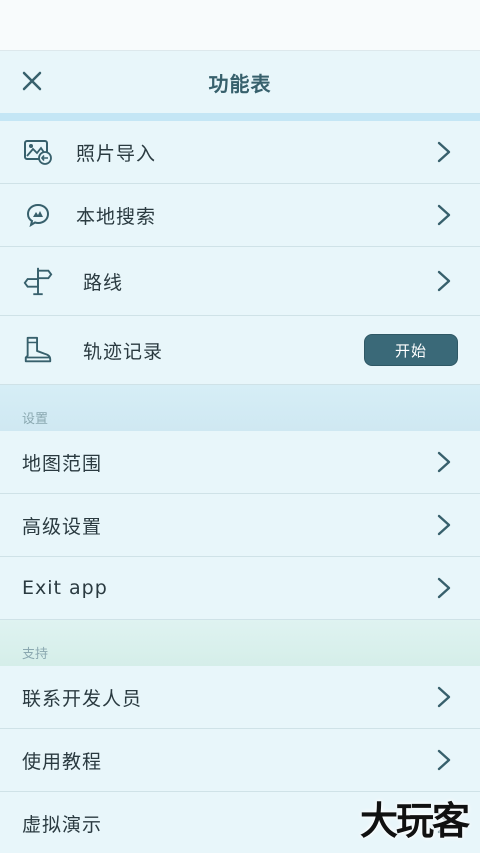  What do you see at coordinates (123, 351) in the screenshot?
I see `menu-item-label: 轨迹记录` at bounding box center [123, 351].